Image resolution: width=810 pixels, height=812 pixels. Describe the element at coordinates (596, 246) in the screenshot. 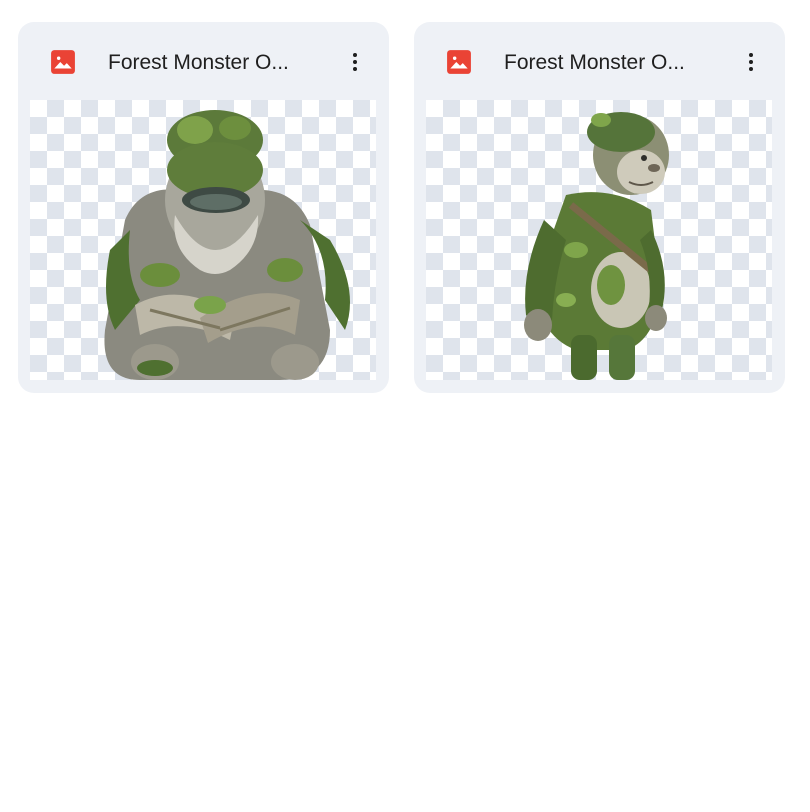

I see `forest-monster-standing-image` at that location.